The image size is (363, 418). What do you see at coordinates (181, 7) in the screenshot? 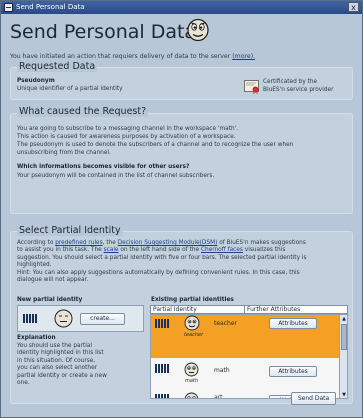
I see `title-bar: Send Personal Data x` at bounding box center [181, 7].